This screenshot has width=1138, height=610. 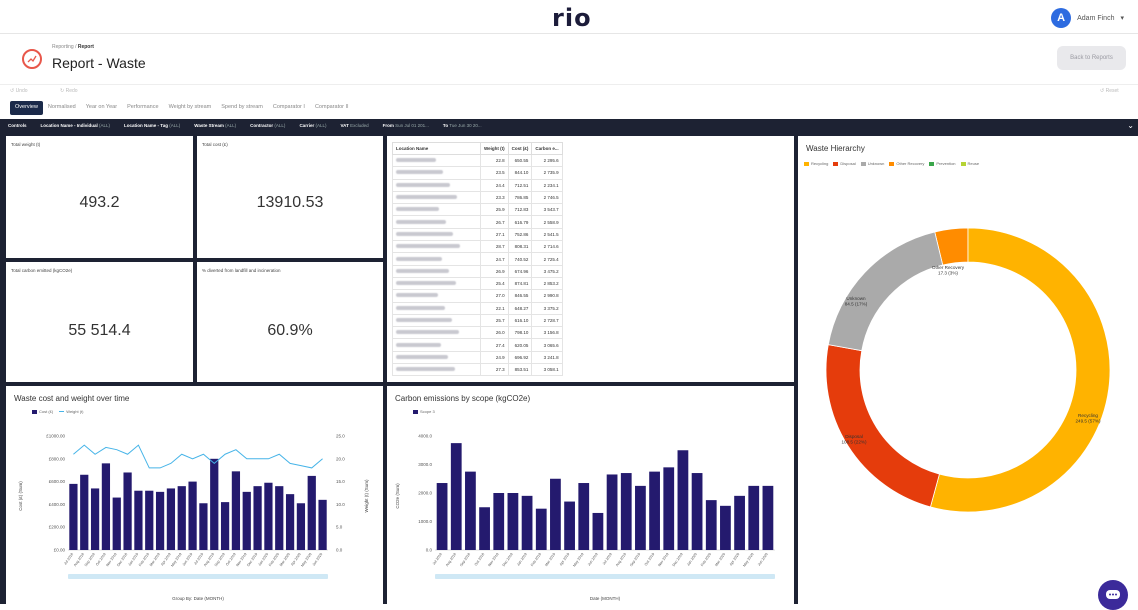 What do you see at coordinates (477, 370) in the screenshot?
I see `table-row: 27.3 853.51 3 058.1` at bounding box center [477, 370].